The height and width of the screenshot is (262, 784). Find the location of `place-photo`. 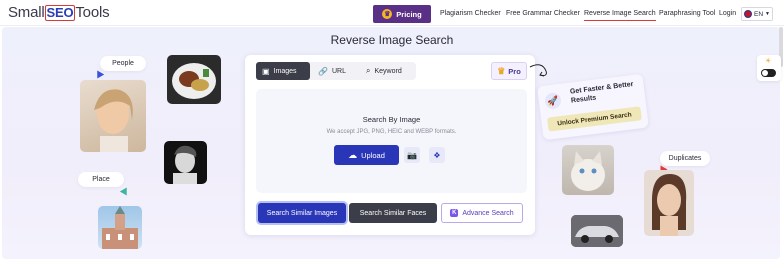

place-photo is located at coordinates (120, 227).